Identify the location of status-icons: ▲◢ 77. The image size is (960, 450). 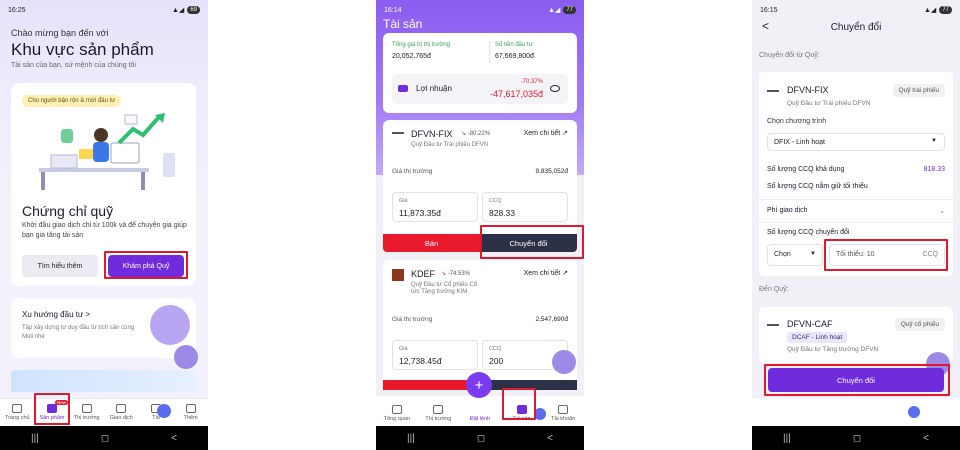
(938, 10).